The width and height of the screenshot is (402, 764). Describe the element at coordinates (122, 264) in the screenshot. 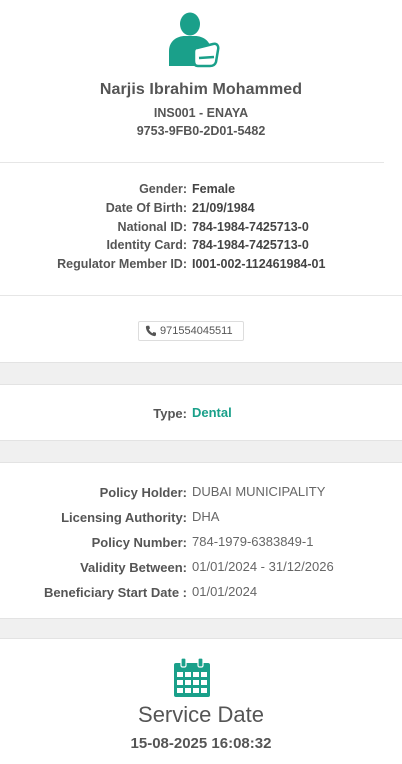

I see `detail-label: Regulator Member ID:` at that location.